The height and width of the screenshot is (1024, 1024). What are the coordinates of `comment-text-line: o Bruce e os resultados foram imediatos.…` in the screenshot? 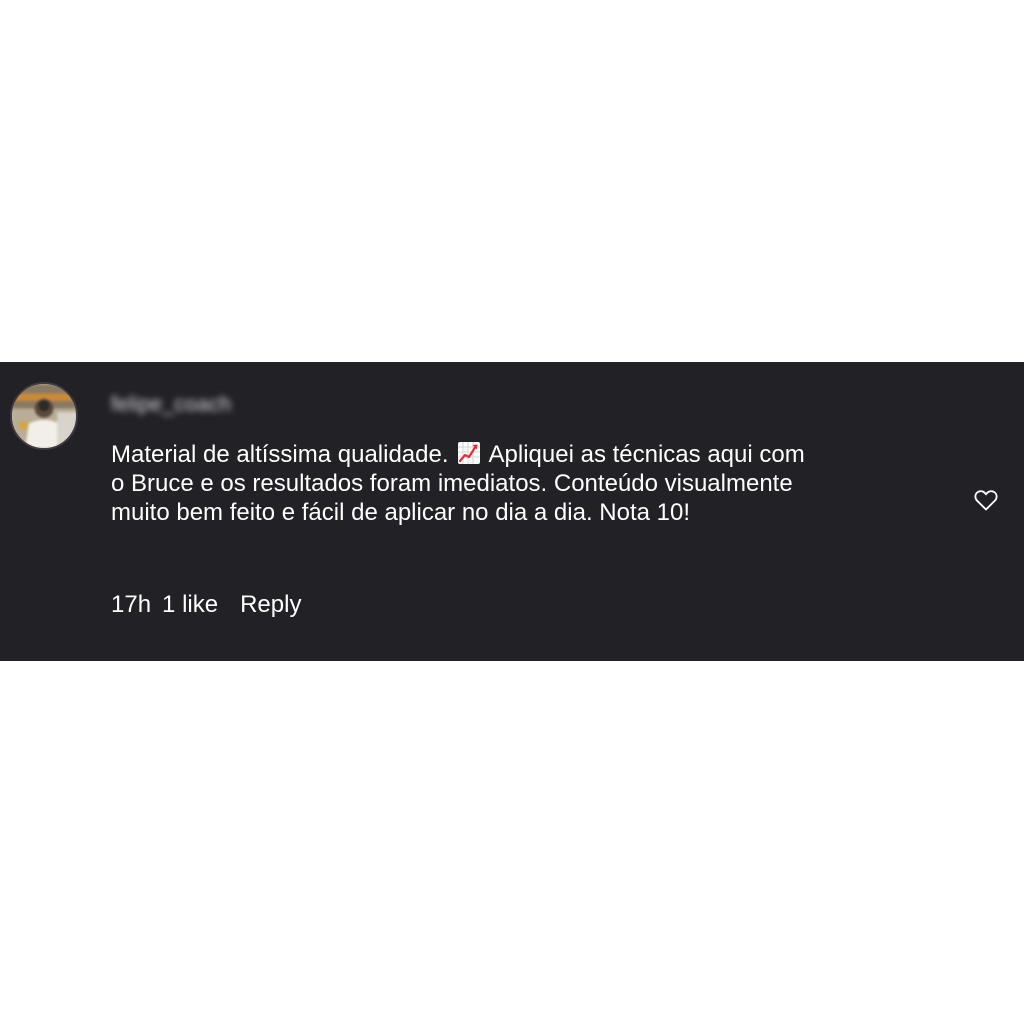 It's located at (452, 483).